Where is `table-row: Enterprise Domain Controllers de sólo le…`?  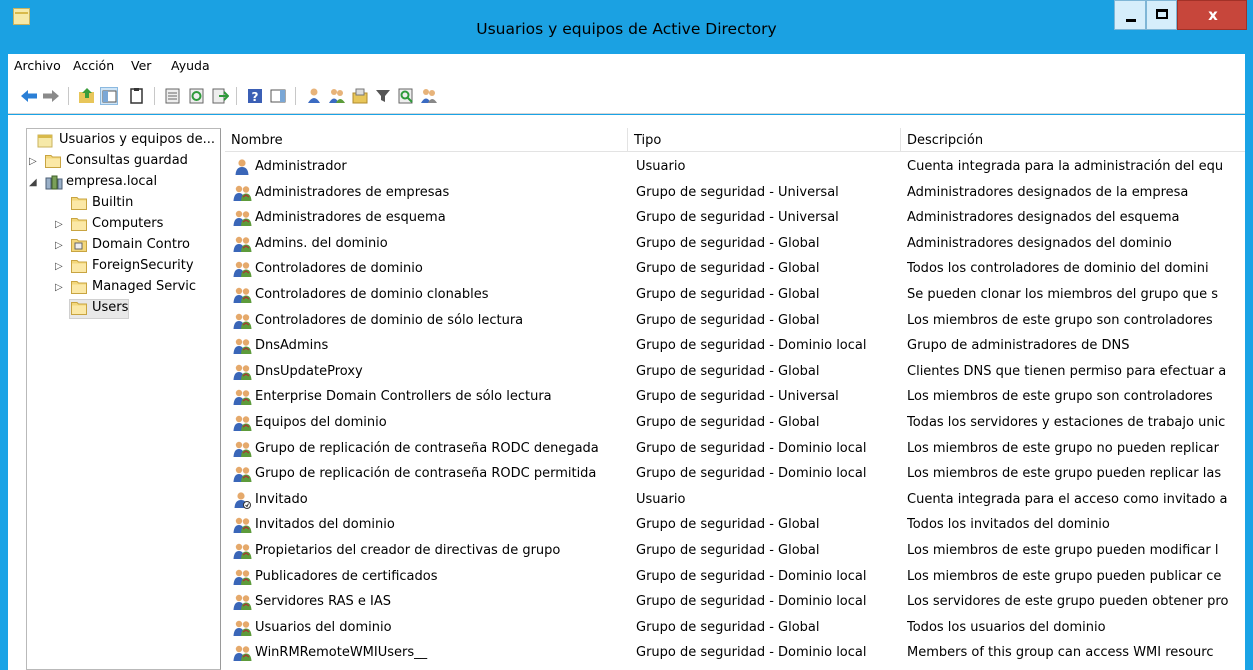 table-row: Enterprise Domain Controllers de sólo le… is located at coordinates (735, 397).